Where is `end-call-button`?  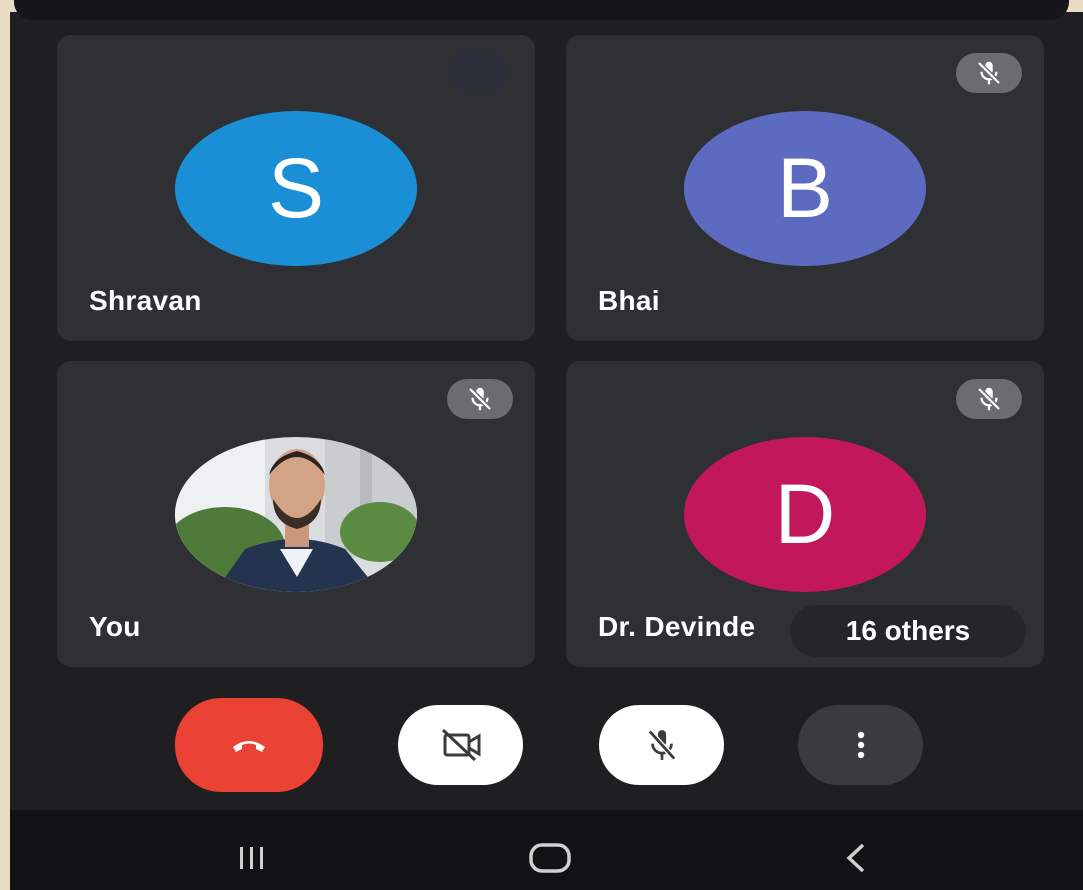 end-call-button is located at coordinates (249, 745).